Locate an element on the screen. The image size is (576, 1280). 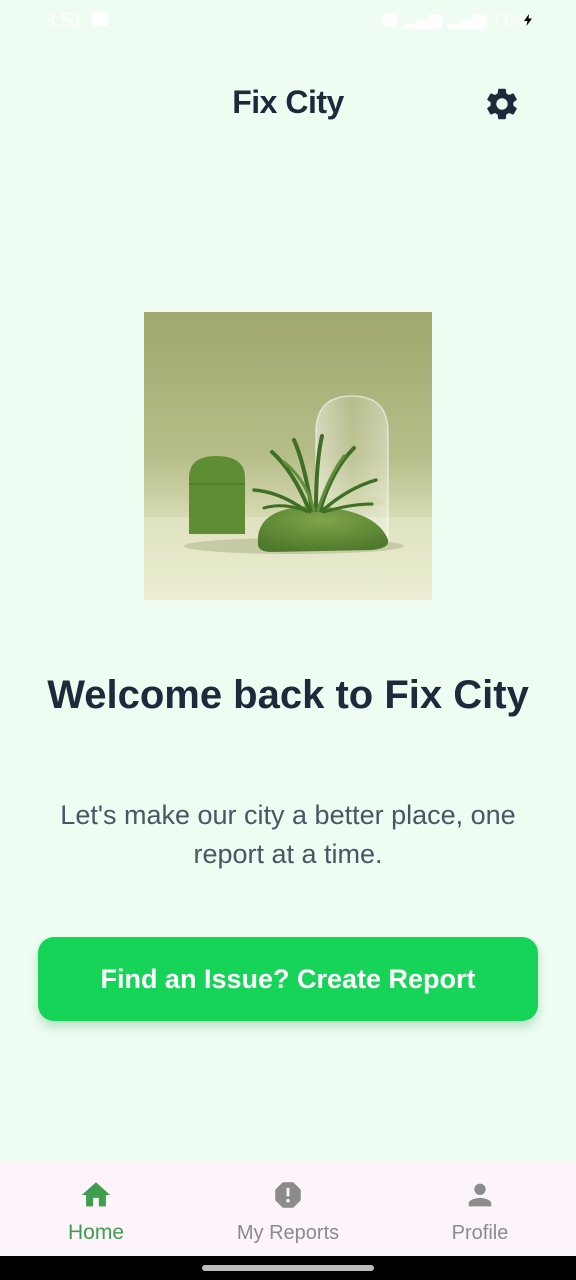
settings-button is located at coordinates (502, 104).